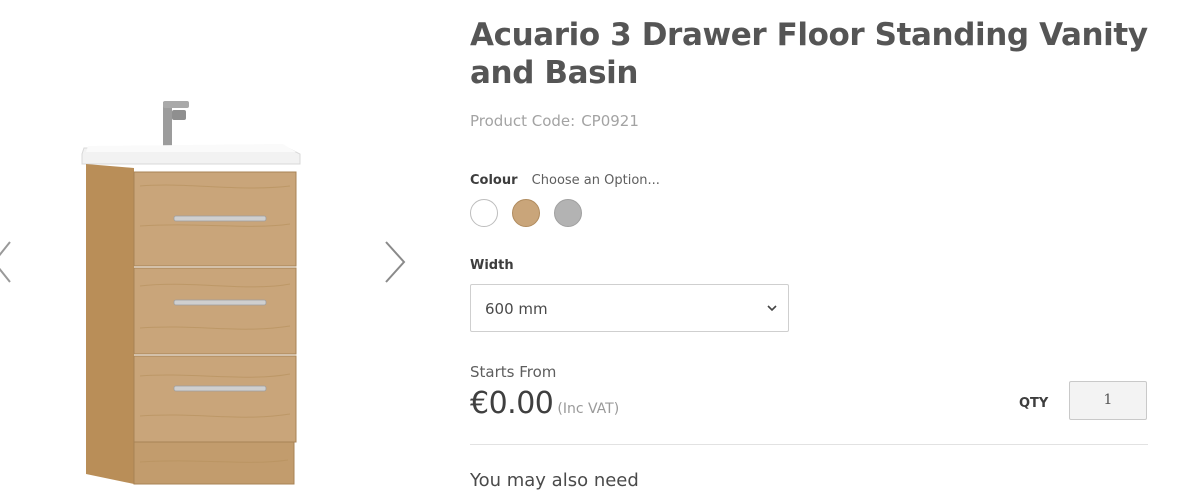 This screenshot has width=1200, height=497. What do you see at coordinates (809, 444) in the screenshot?
I see `divider` at bounding box center [809, 444].